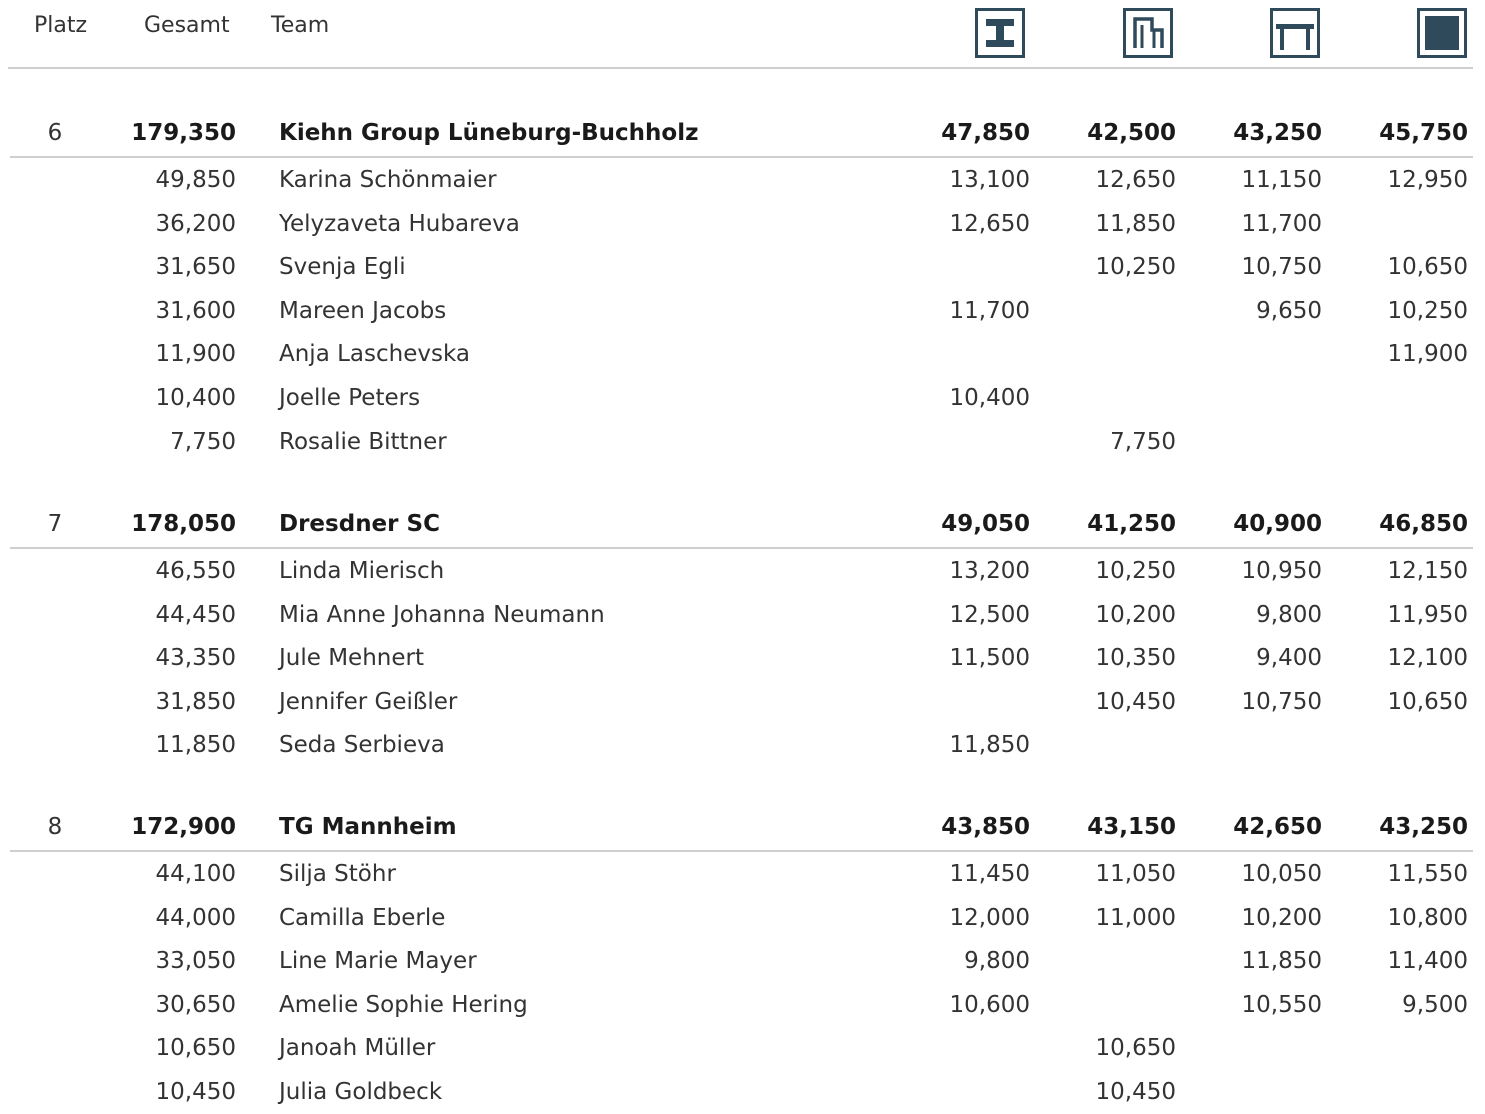 The width and height of the screenshot is (1485, 1114). I want to click on team-beam-score: 43,250, so click(1277, 133).